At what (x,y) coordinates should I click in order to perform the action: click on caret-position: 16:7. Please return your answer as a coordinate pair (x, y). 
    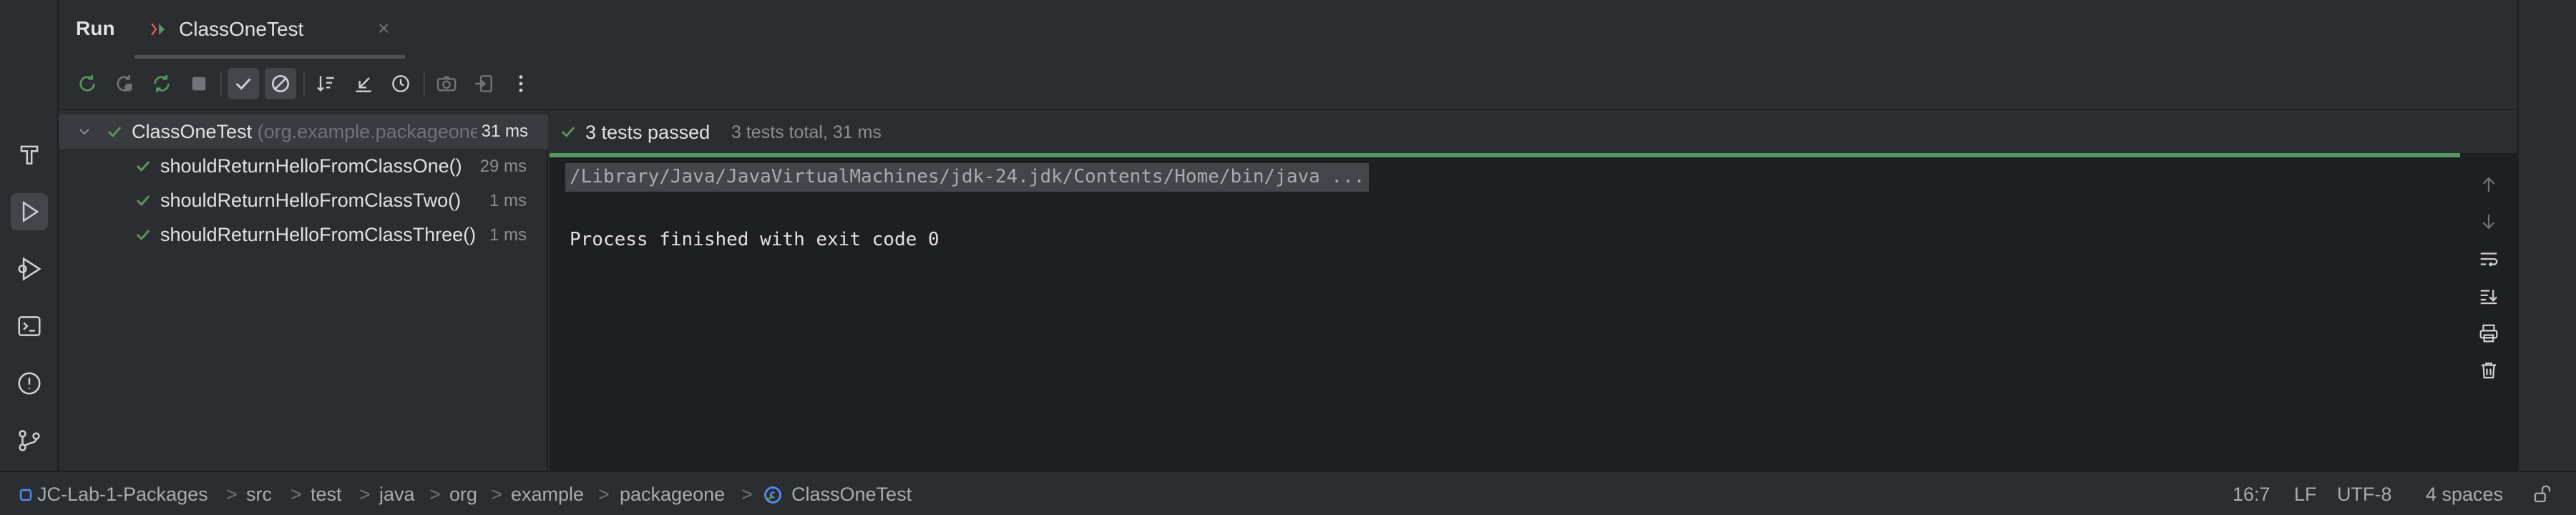
    Looking at the image, I should click on (2251, 495).